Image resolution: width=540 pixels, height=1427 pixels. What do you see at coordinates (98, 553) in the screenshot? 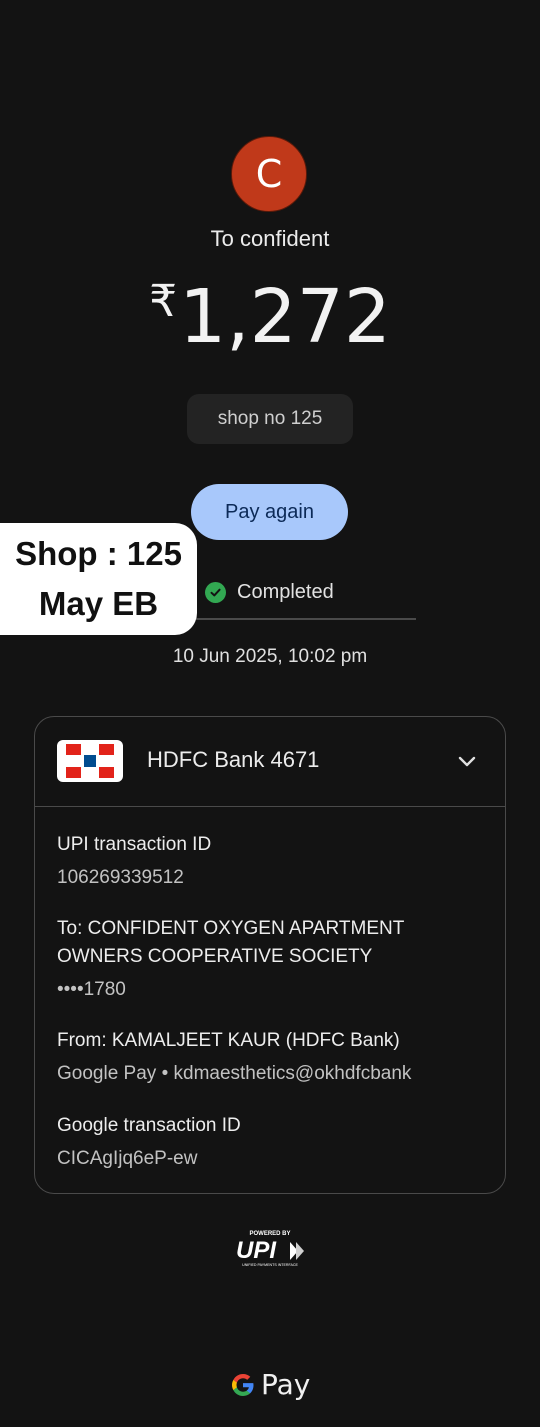
I see `sticker-line-1: Shop : 125` at bounding box center [98, 553].